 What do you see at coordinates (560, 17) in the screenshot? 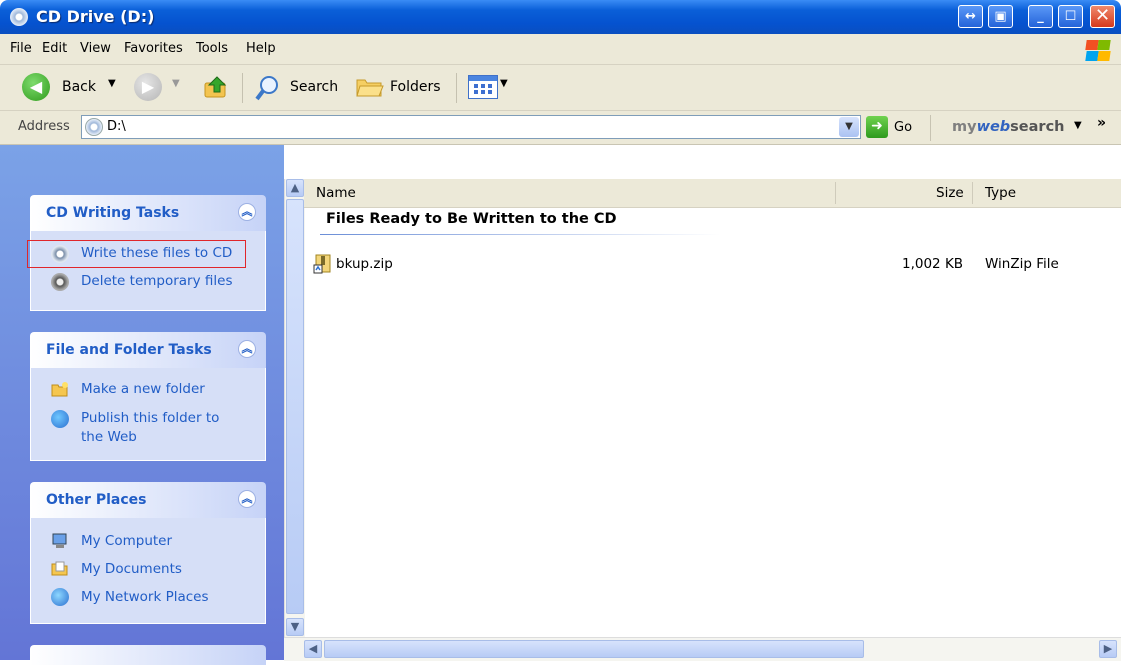
I see `title-bar: CD Drive (D:) ↔ ▣ _ ☐ ✕` at bounding box center [560, 17].